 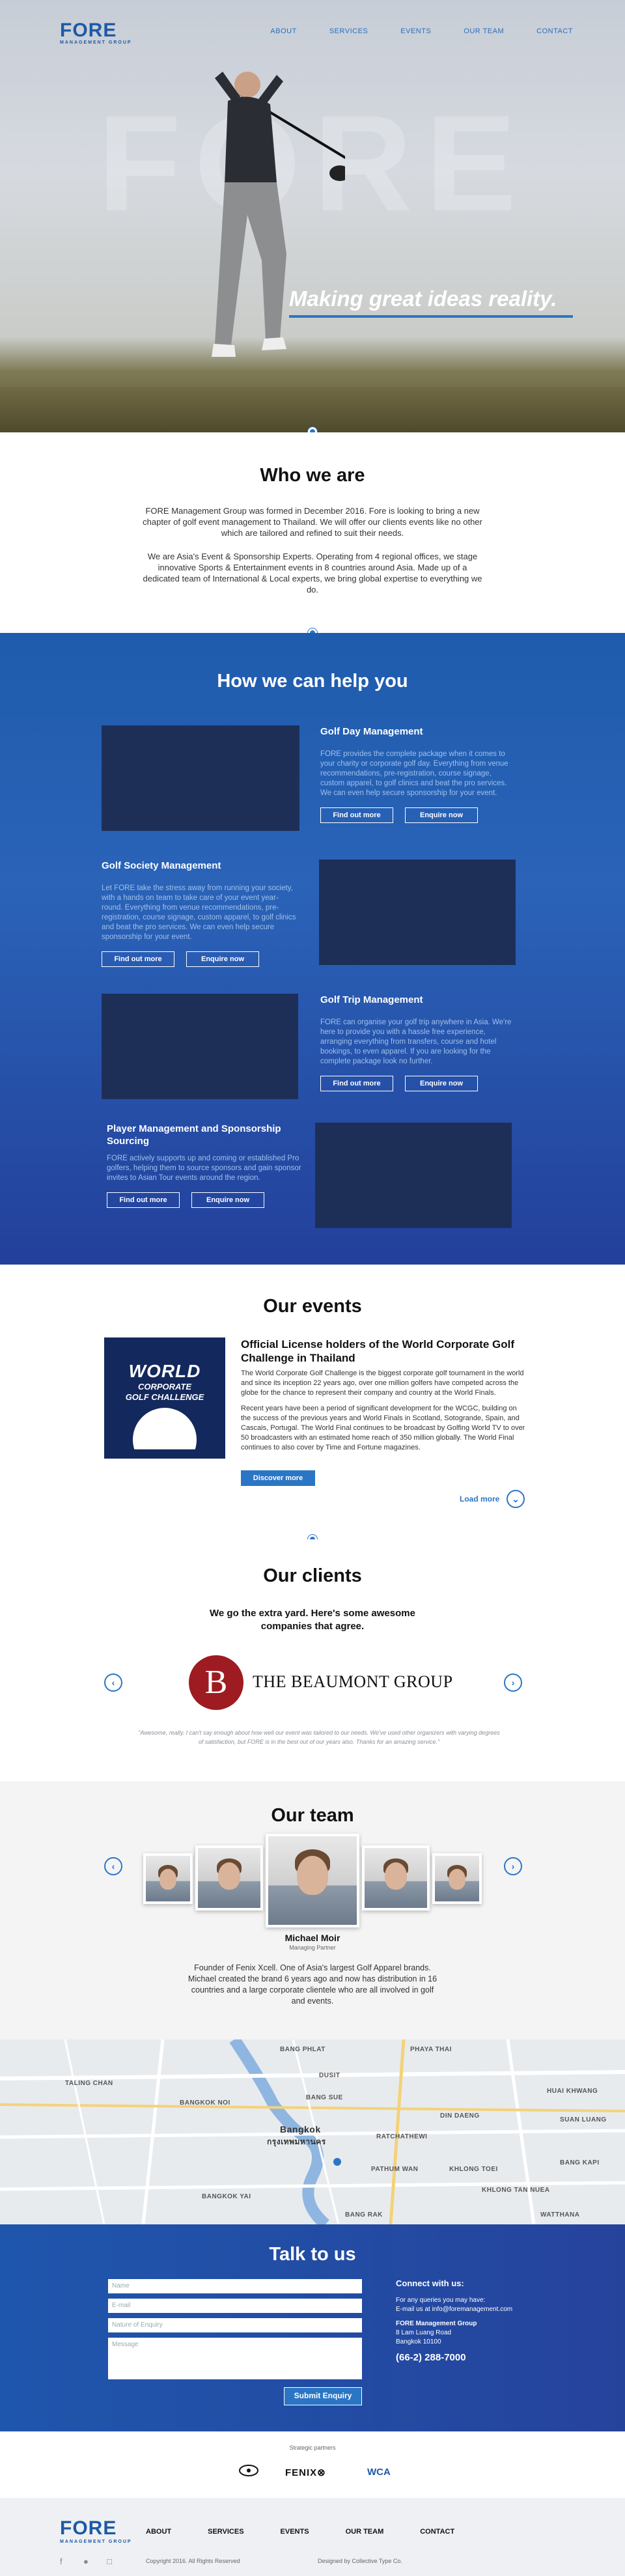 I want to click on map-label: PHAYA THAI, so click(x=431, y=2050).